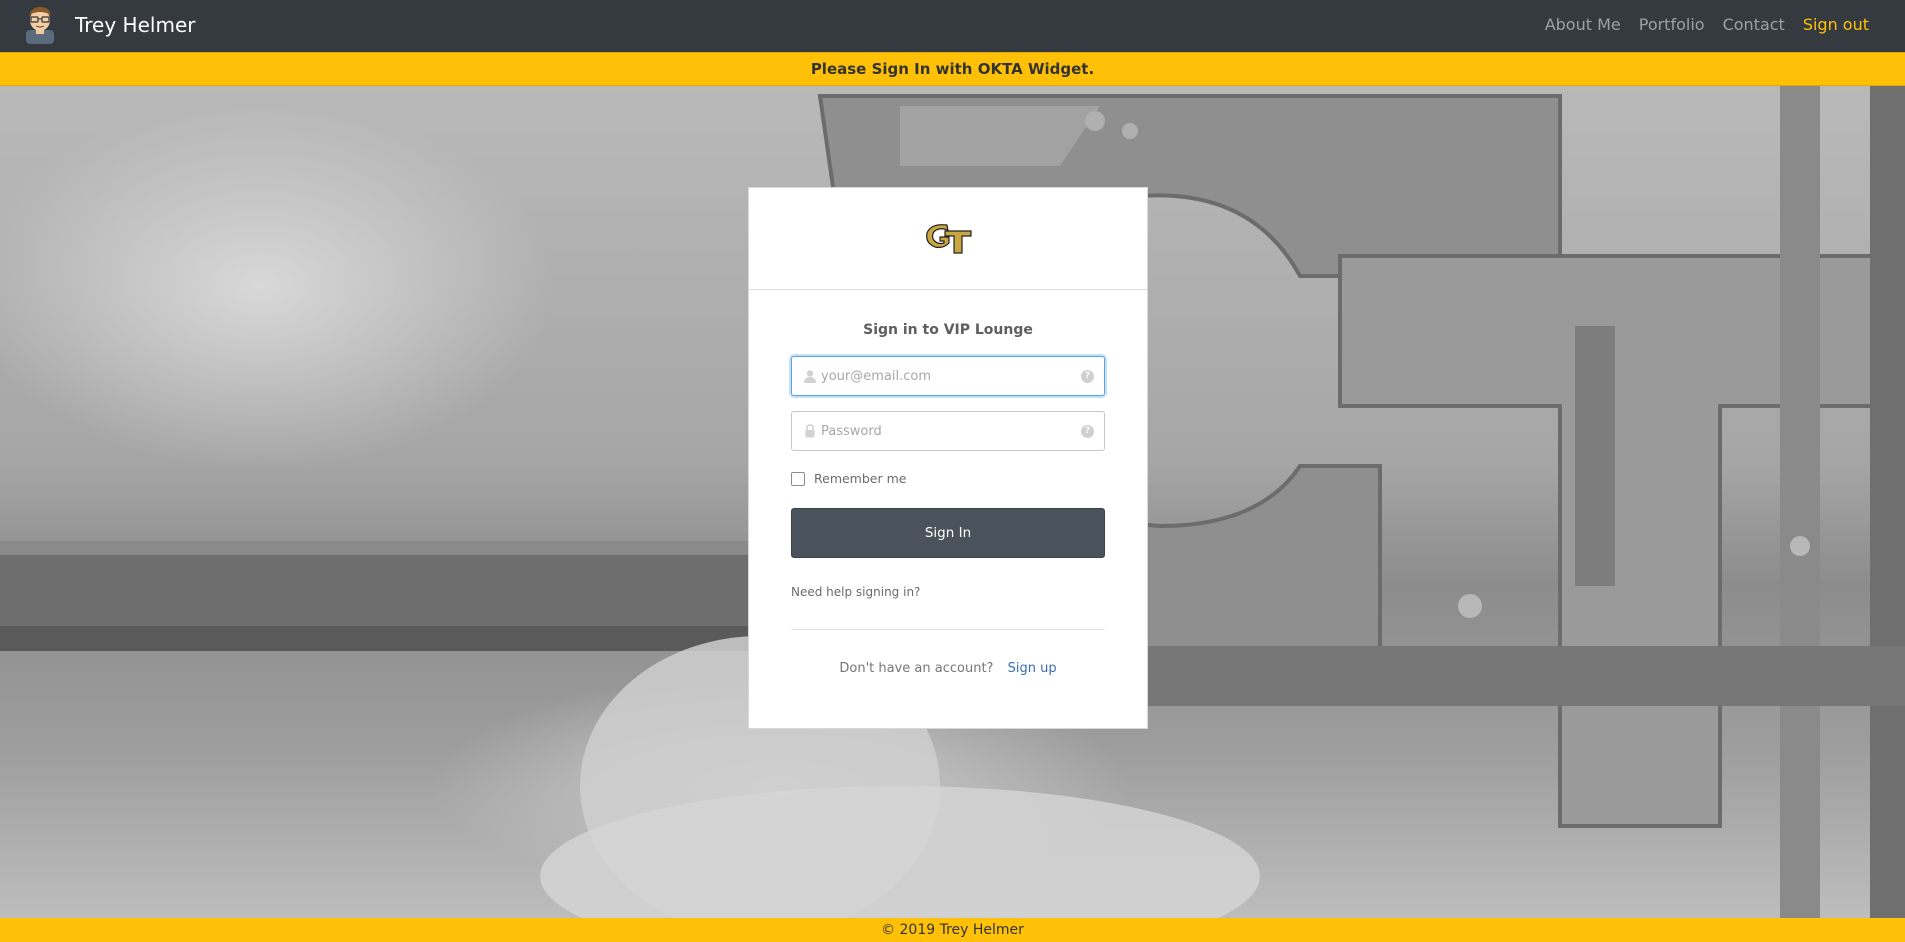  Describe the element at coordinates (948, 330) in the screenshot. I see `login-title: Sign in to VIP Lounge` at that location.